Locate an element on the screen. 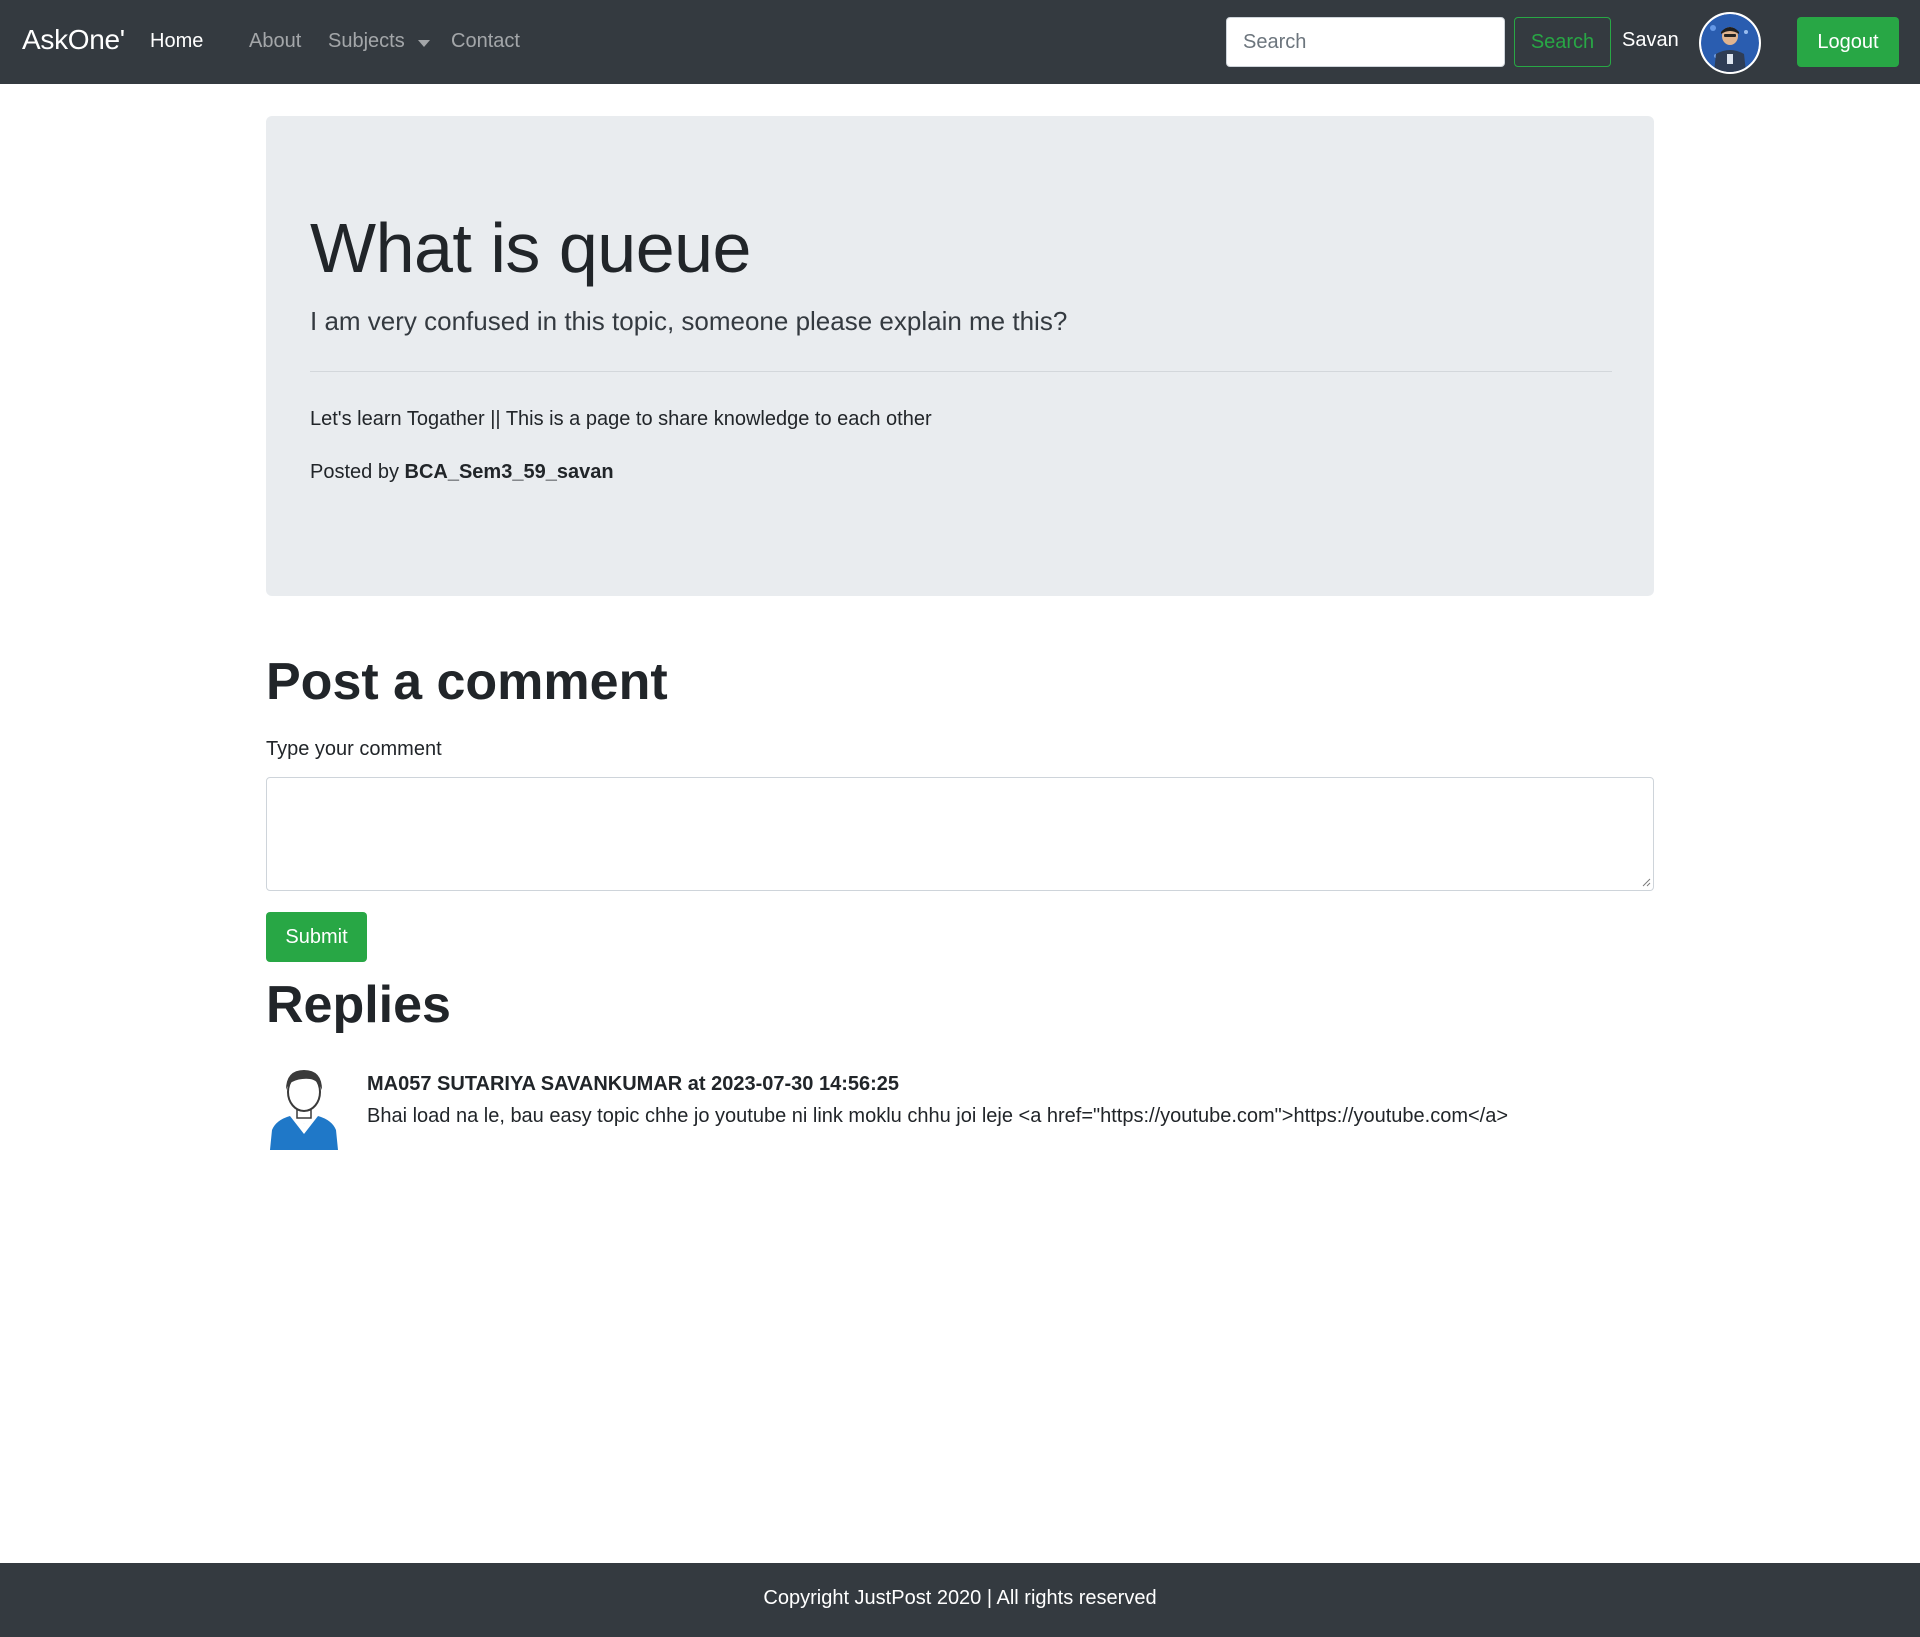 This screenshot has width=1920, height=1637. post-comment-heading: Post a comment is located at coordinates (467, 682).